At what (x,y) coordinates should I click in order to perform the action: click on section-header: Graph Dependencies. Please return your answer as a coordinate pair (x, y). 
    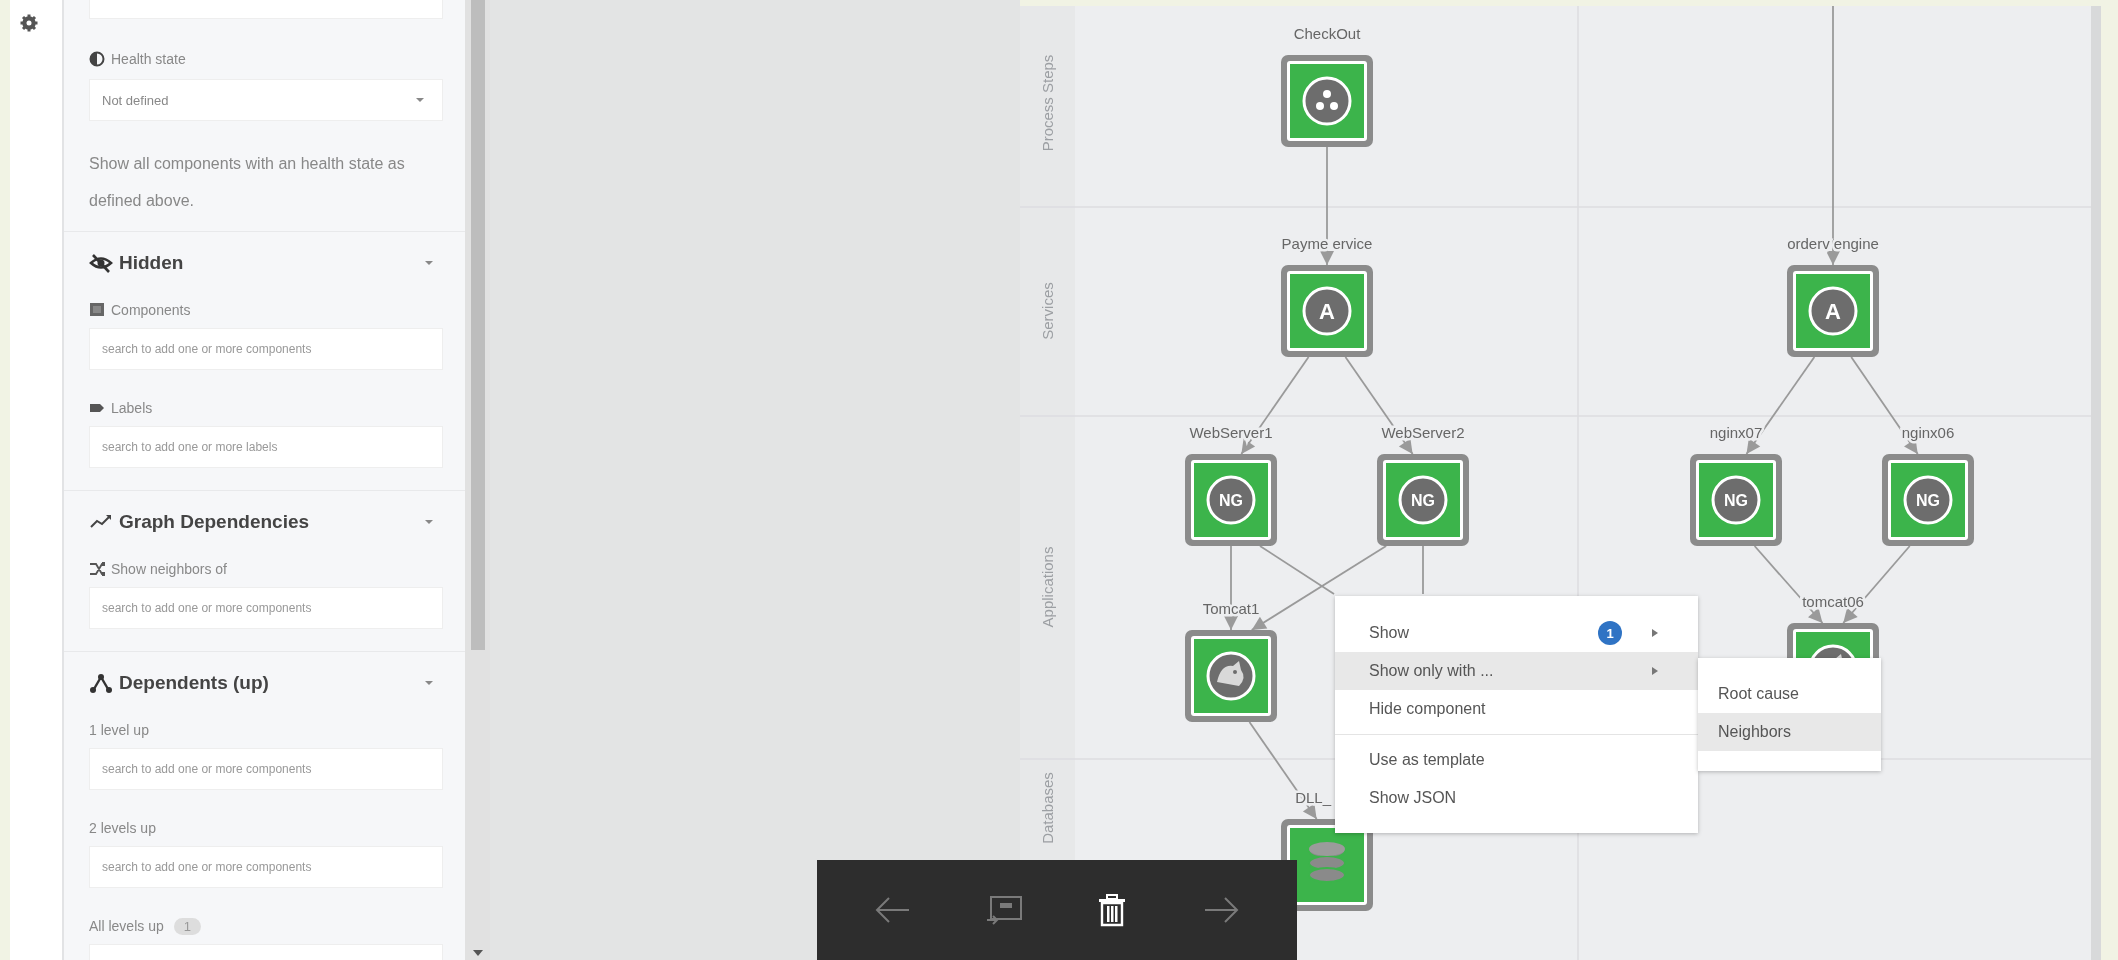
    Looking at the image, I should click on (266, 522).